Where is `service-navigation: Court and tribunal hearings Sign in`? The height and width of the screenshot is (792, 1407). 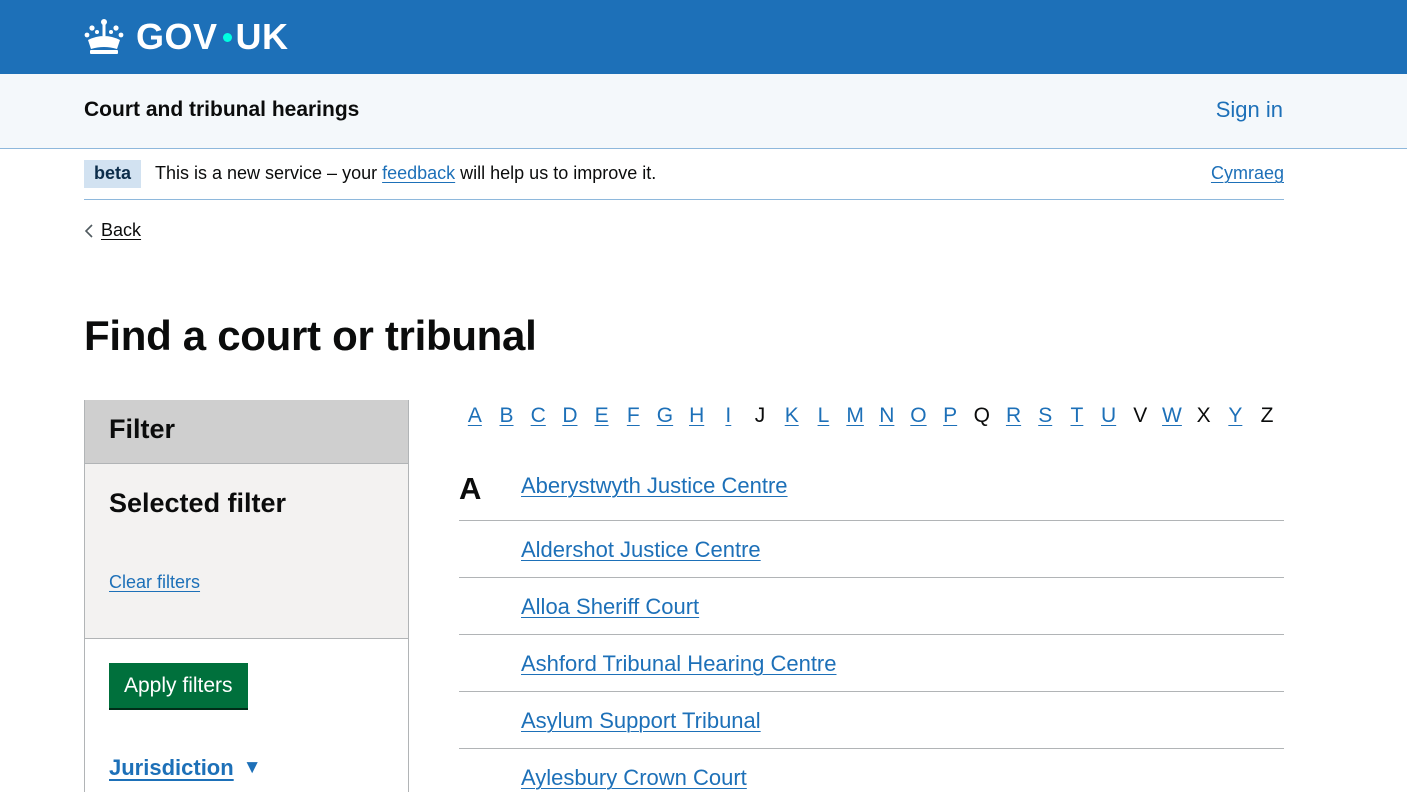
service-navigation: Court and tribunal hearings Sign in is located at coordinates (703, 111).